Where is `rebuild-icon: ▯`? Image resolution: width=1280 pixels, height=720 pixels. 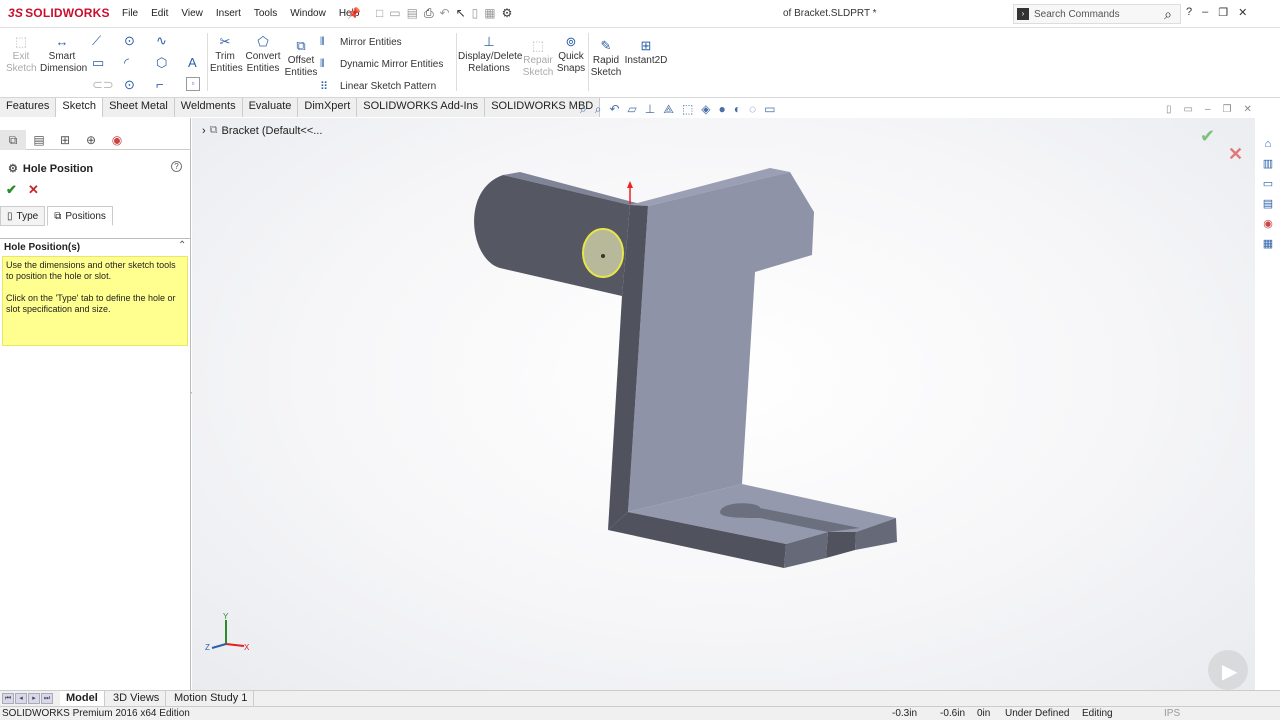
rebuild-icon: ▯ is located at coordinates (475, 13).